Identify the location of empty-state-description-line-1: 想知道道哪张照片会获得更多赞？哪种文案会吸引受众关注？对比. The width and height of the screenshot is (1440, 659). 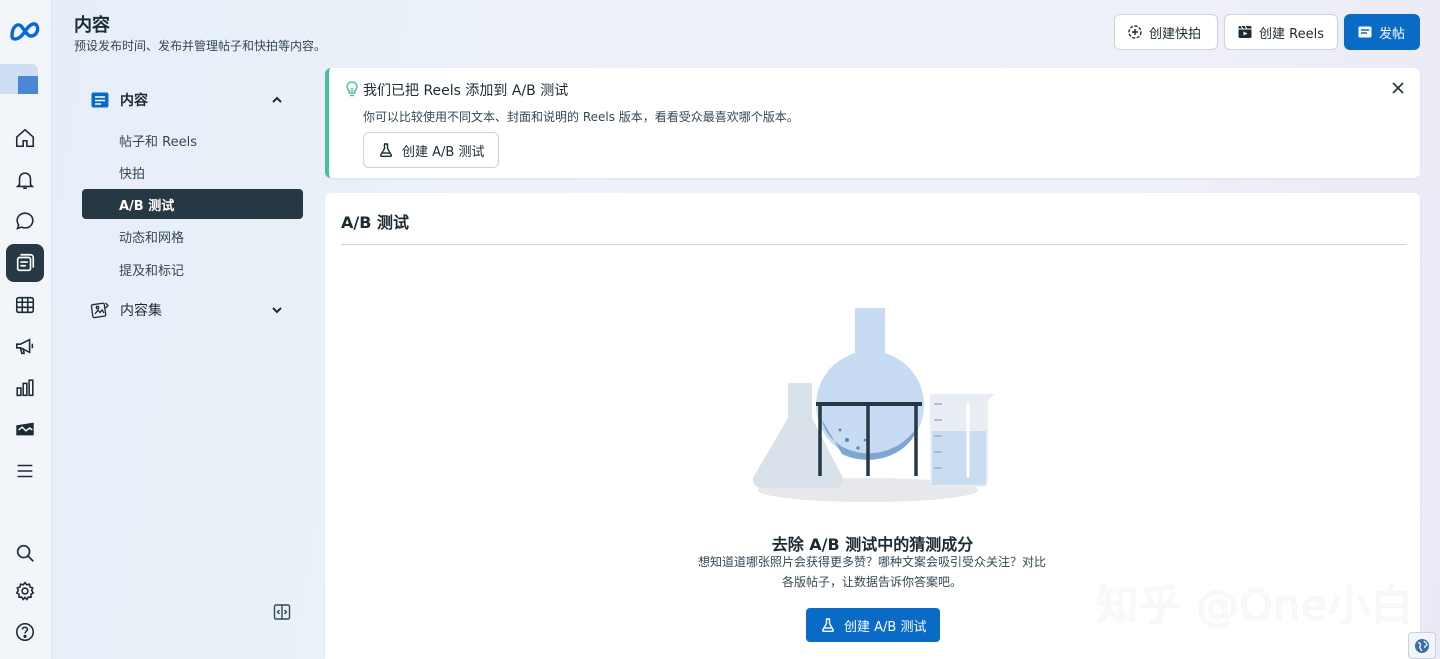
(871, 562).